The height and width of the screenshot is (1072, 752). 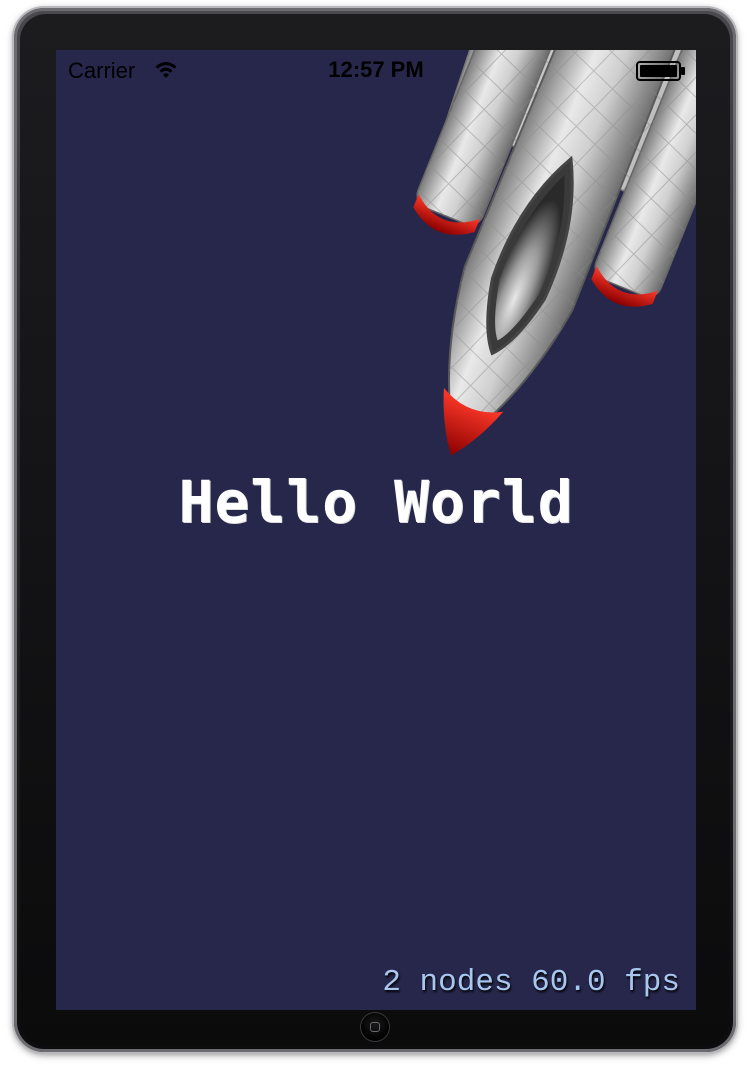 I want to click on home-button-icon, so click(x=375, y=1027).